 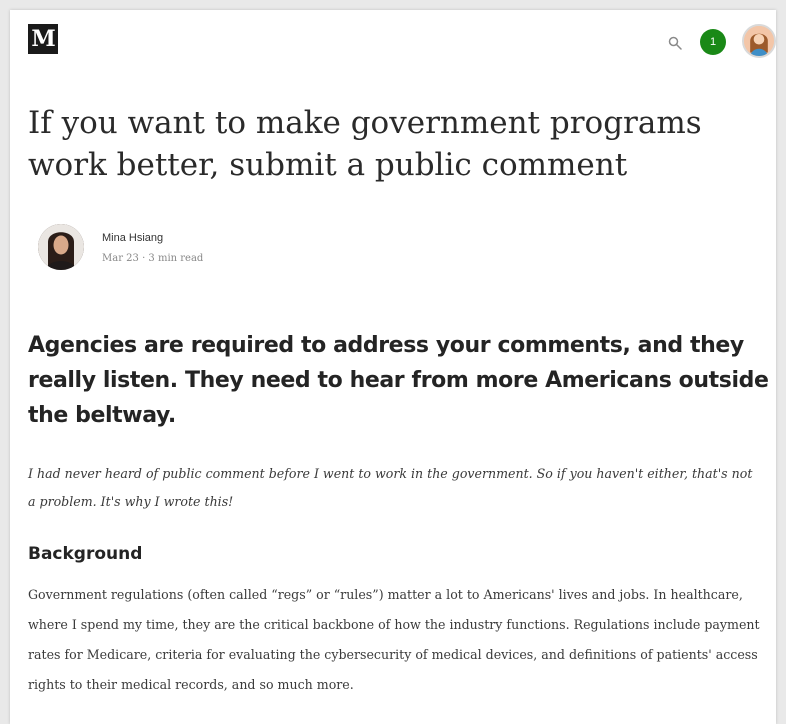 I want to click on post-date-read-time: Mar 23 · 3 min read, so click(x=153, y=258).